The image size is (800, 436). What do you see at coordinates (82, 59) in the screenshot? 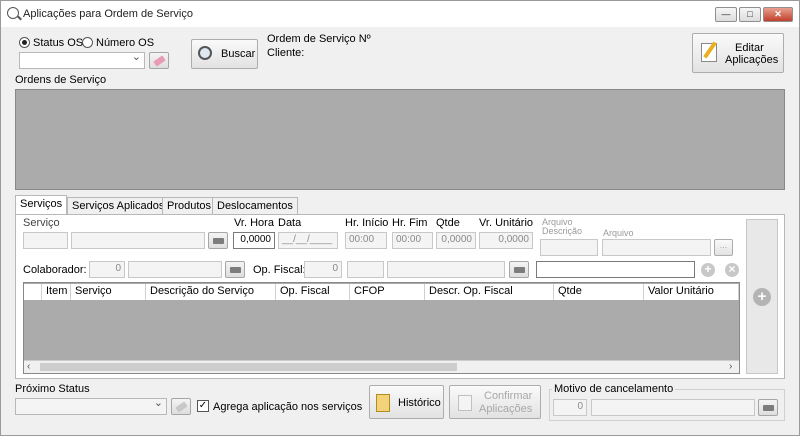
I see `status-os-select` at bounding box center [82, 59].